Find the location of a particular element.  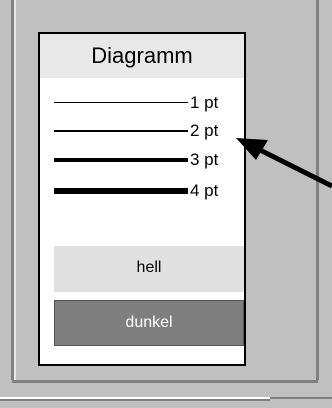

bottom-strip is located at coordinates (166, 394).